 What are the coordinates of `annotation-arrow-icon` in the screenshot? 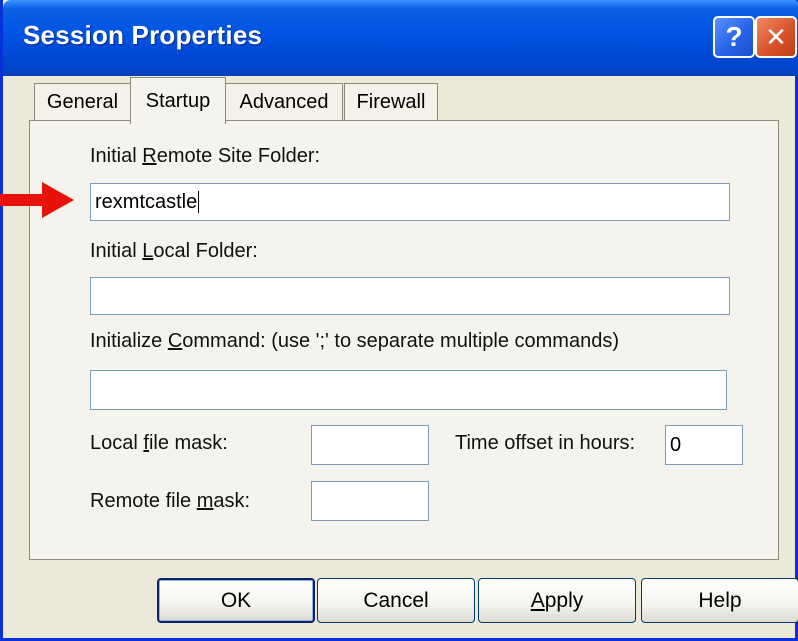 It's located at (37, 200).